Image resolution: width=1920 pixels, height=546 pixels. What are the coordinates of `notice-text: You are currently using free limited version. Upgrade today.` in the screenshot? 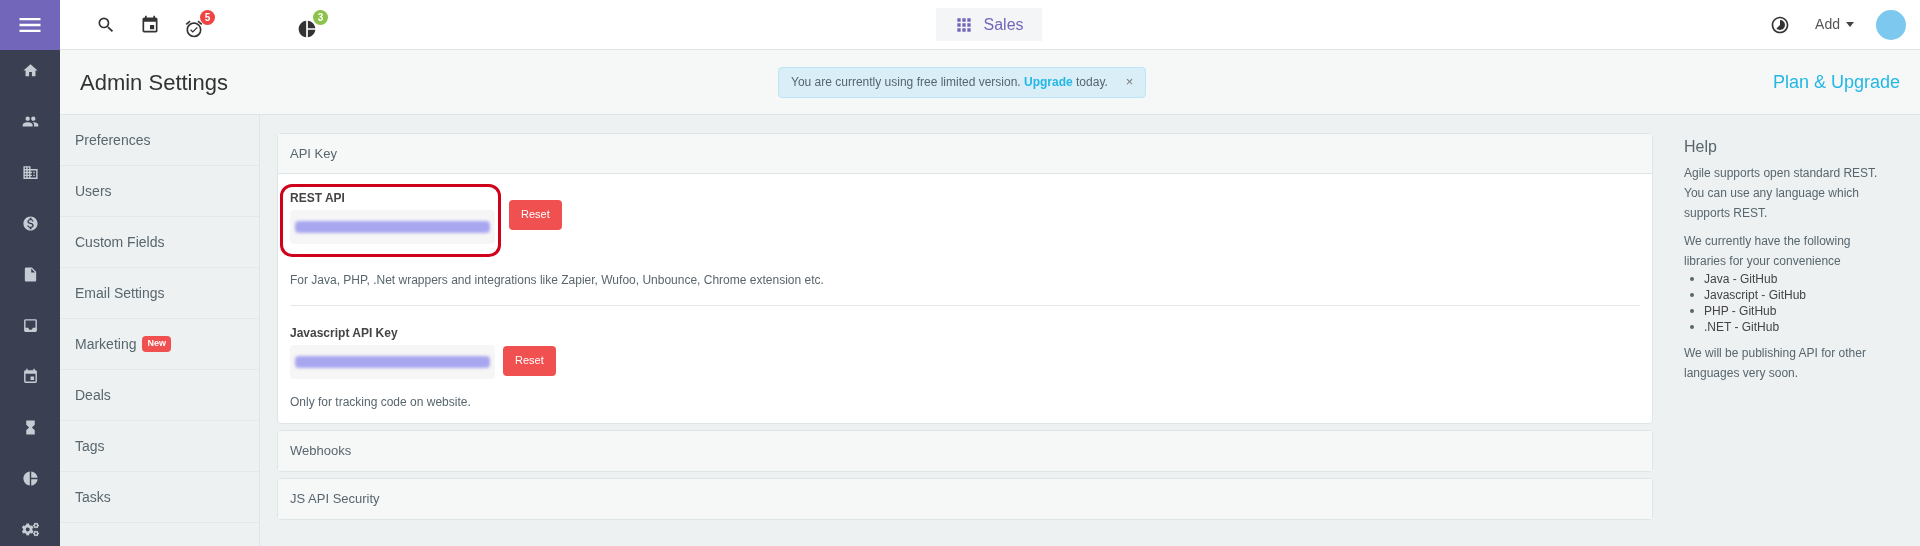 It's located at (949, 82).